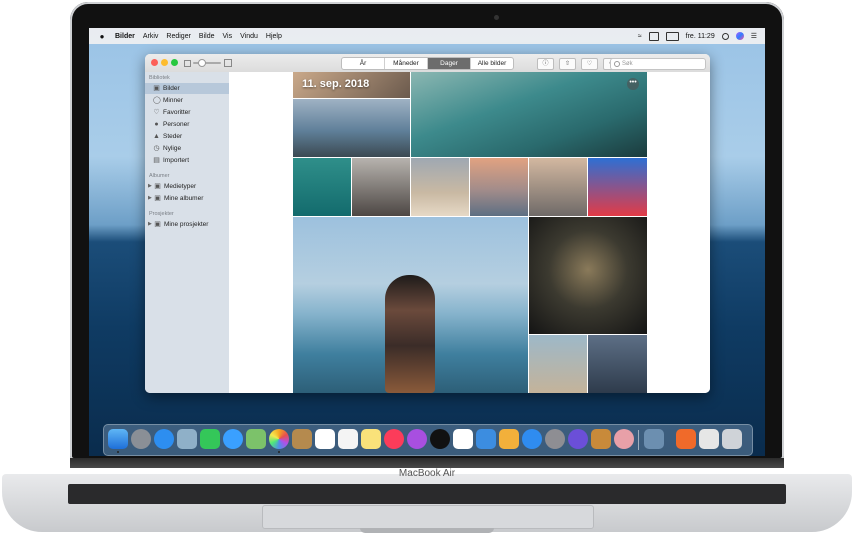 This screenshot has width=854, height=540. What do you see at coordinates (348, 439) in the screenshot?
I see `reminders-icon` at bounding box center [348, 439].